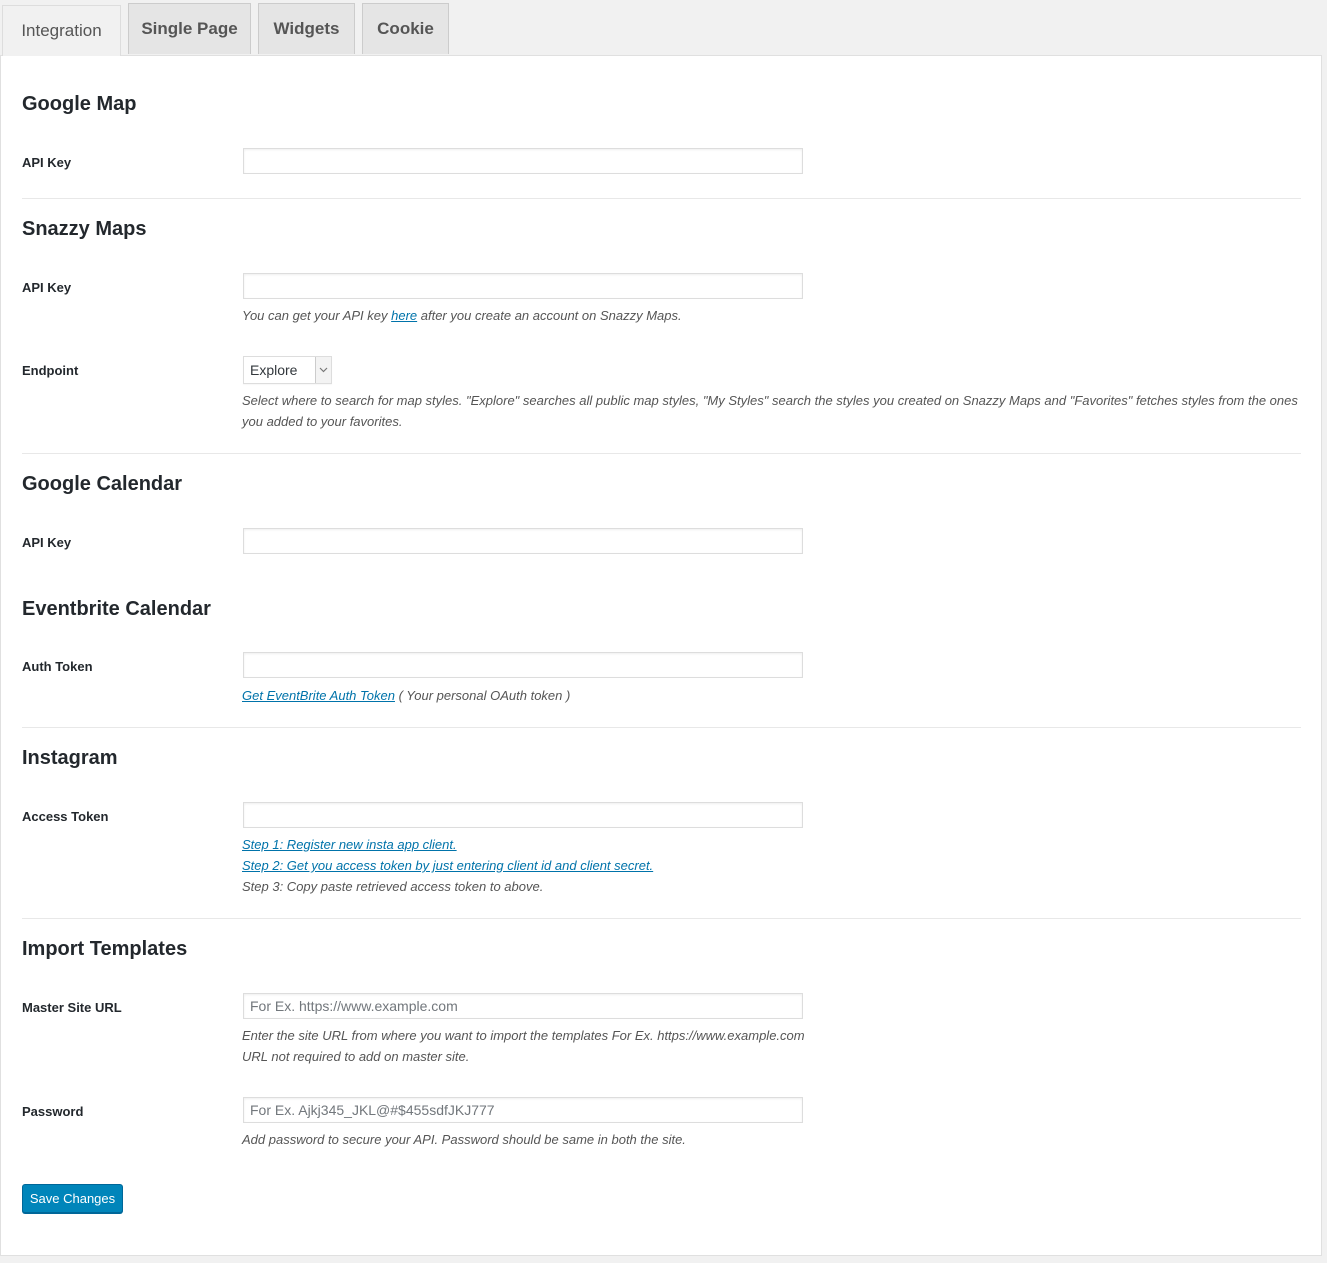 This screenshot has width=1327, height=1263. Describe the element at coordinates (663, 28) in the screenshot. I see `tab-bar: Integration Single Page Widgets Cookie` at that location.